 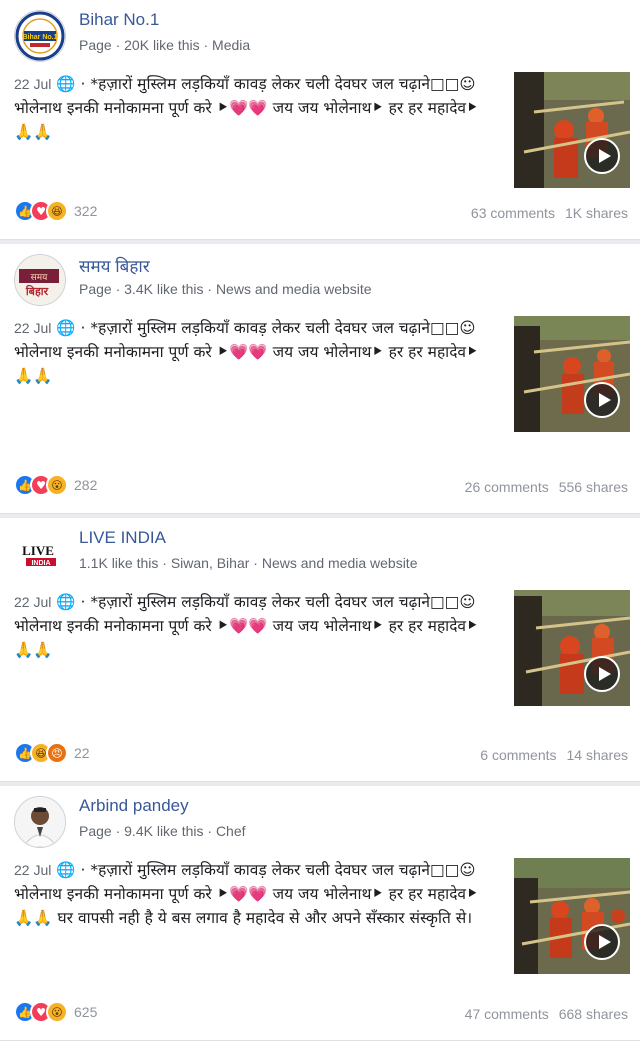 What do you see at coordinates (134, 806) in the screenshot?
I see `page-name-link: Arbind pandey` at bounding box center [134, 806].